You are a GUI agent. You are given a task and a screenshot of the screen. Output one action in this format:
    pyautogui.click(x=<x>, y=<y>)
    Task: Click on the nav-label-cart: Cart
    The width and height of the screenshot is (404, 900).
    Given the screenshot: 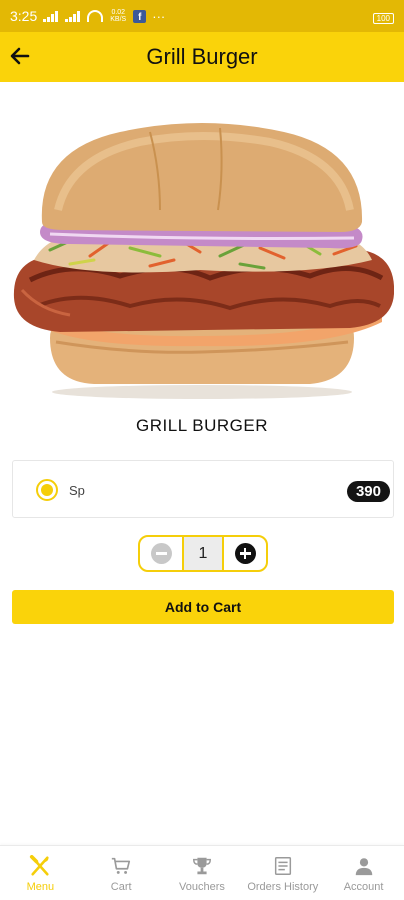 What is the action you would take?
    pyautogui.click(x=121, y=887)
    